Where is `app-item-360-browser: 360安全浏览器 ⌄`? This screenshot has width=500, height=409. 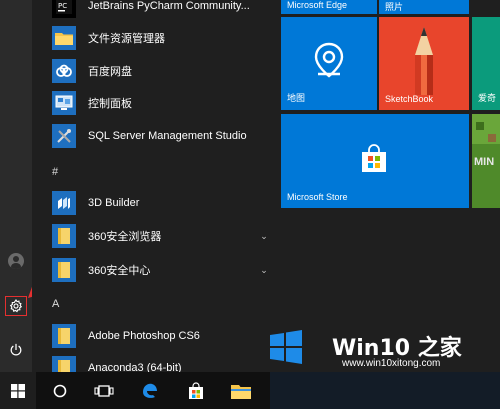
app-item-360-browser: 360安全浏览器 ⌄ is located at coordinates (165, 236).